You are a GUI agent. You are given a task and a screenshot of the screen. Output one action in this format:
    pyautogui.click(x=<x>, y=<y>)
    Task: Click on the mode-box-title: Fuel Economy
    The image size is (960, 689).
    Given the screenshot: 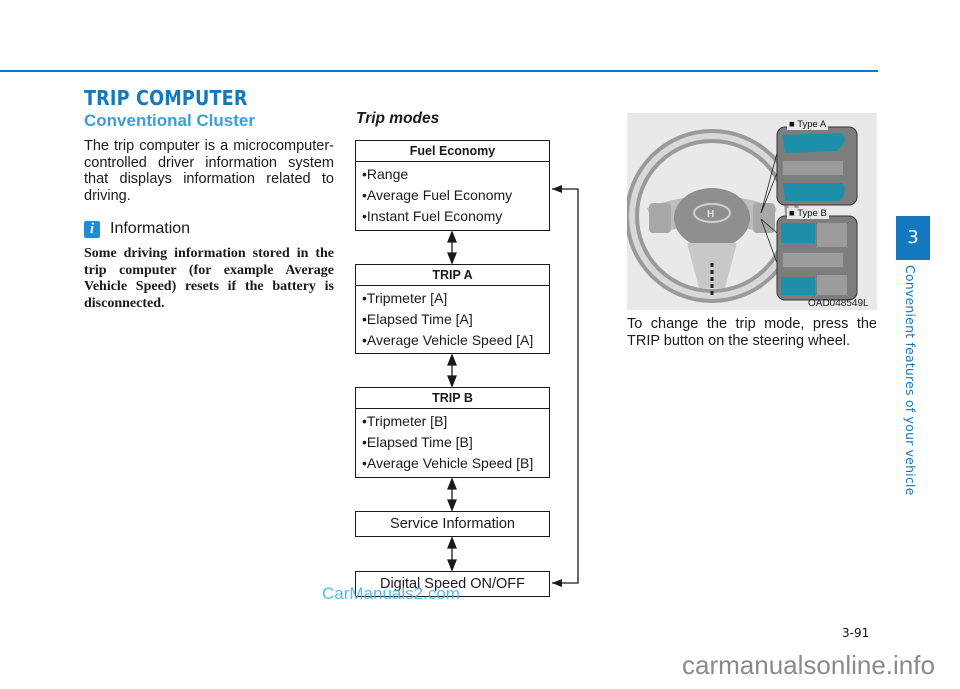 What is the action you would take?
    pyautogui.click(x=452, y=151)
    